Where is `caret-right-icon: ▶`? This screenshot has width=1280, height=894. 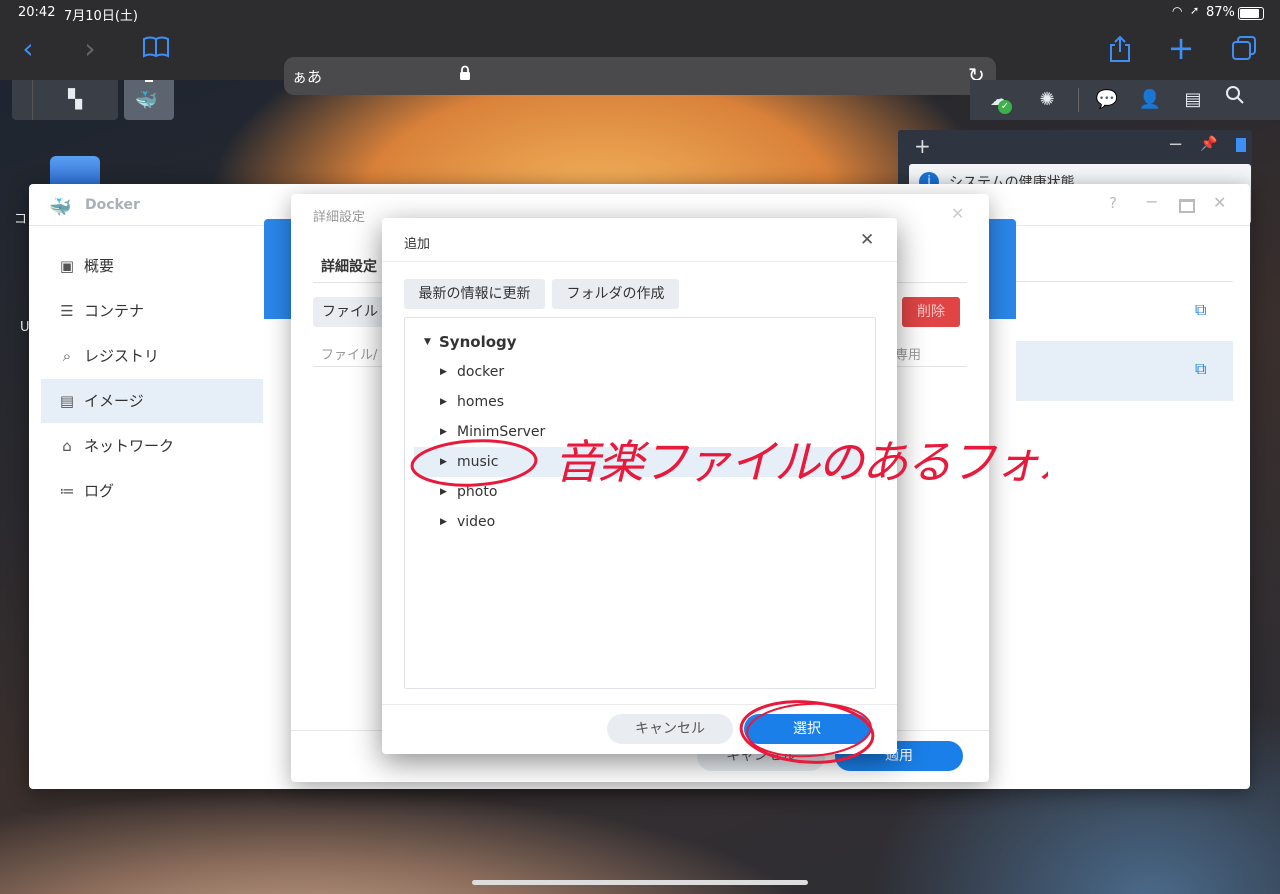
caret-right-icon: ▶ is located at coordinates (443, 372).